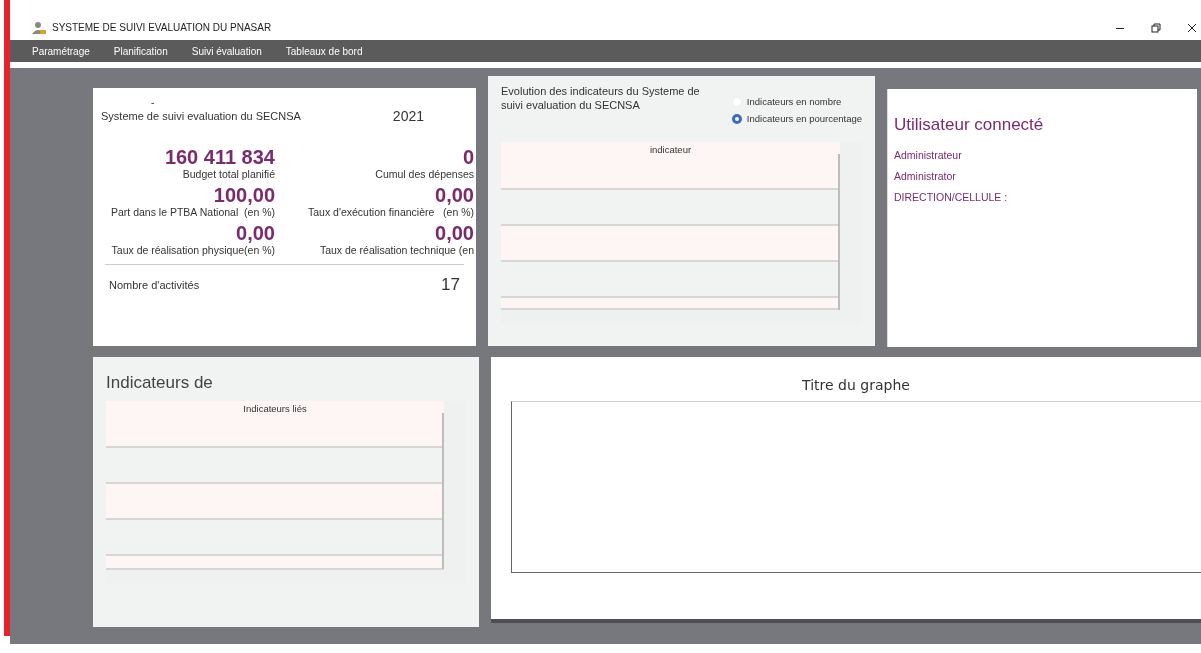  What do you see at coordinates (226, 51) in the screenshot?
I see `menu-item: Suivi évaluation` at bounding box center [226, 51].